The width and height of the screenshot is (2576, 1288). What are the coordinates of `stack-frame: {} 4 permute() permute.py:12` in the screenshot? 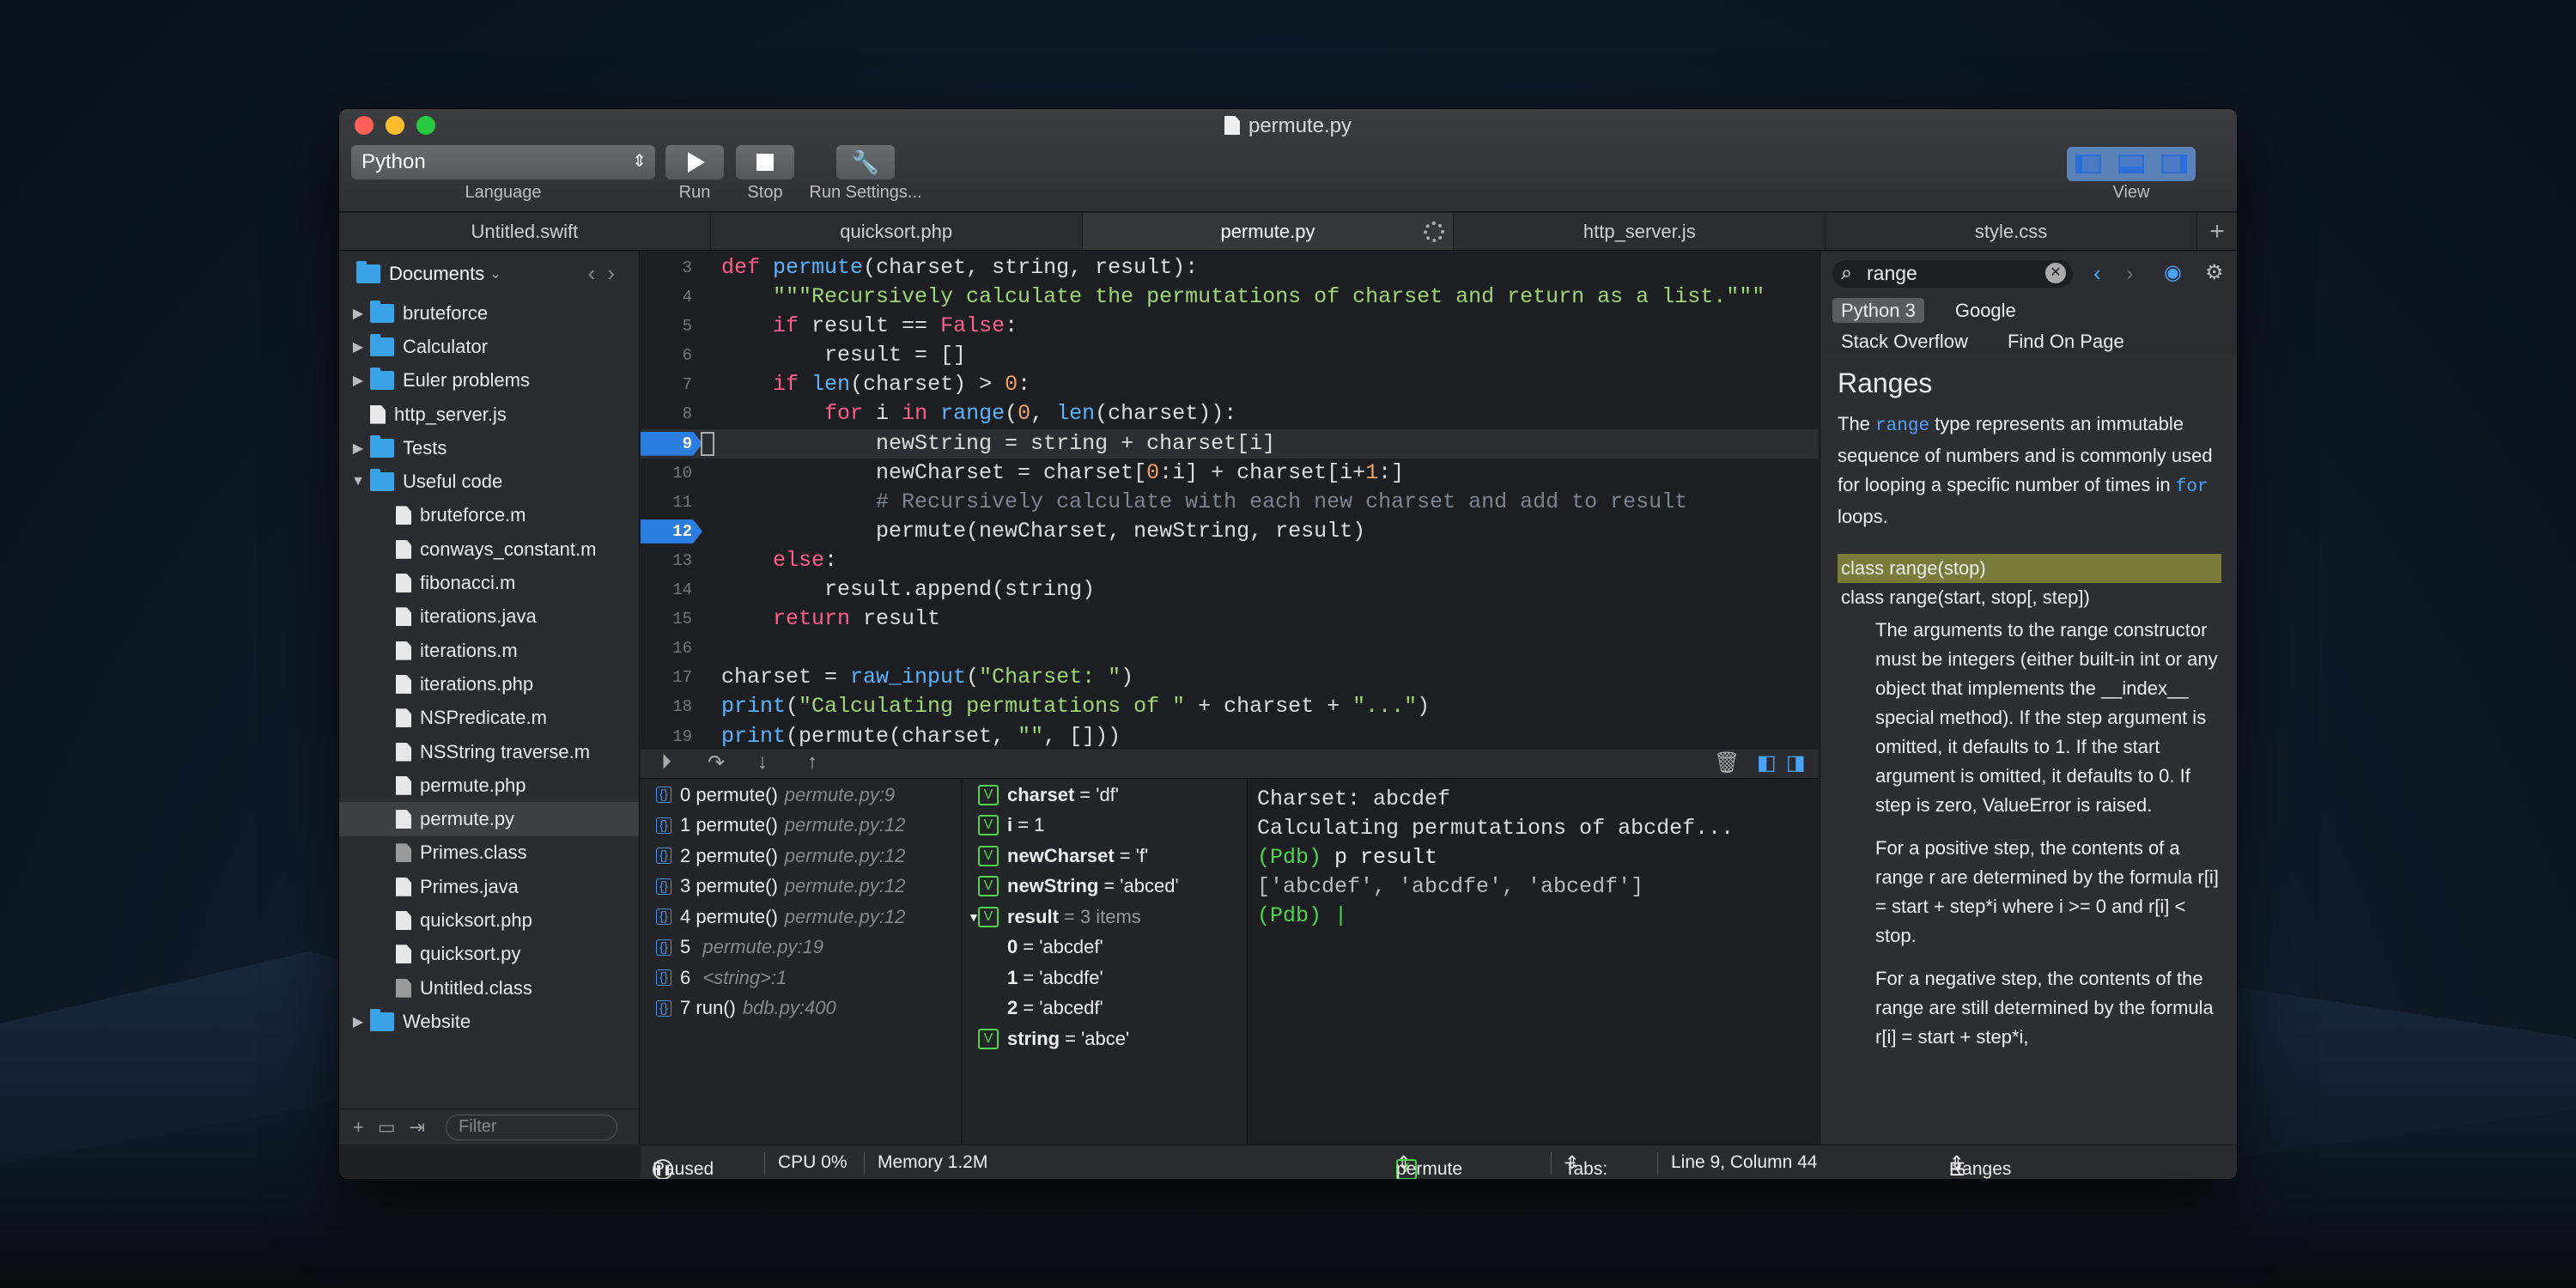 It's located at (801, 918).